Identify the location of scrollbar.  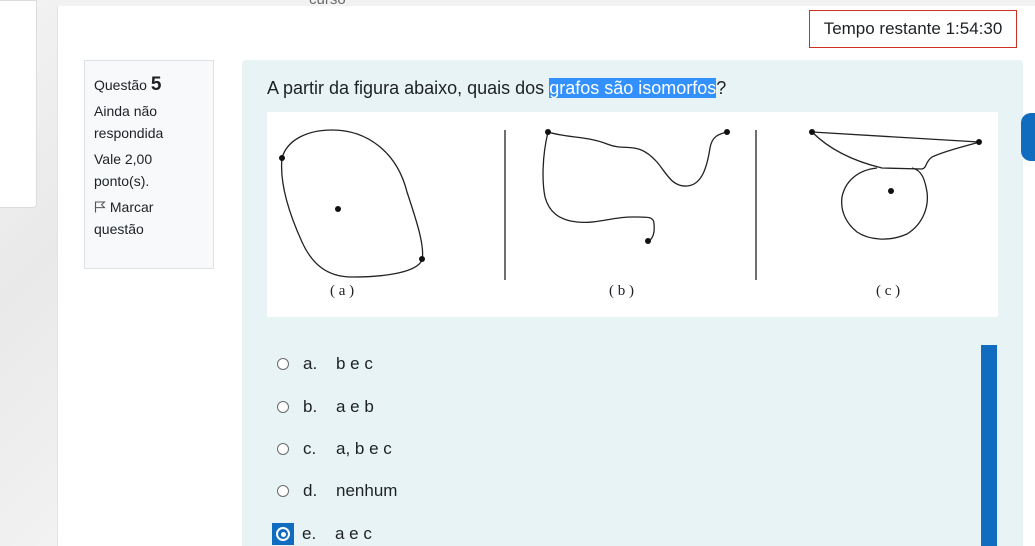
(989, 445).